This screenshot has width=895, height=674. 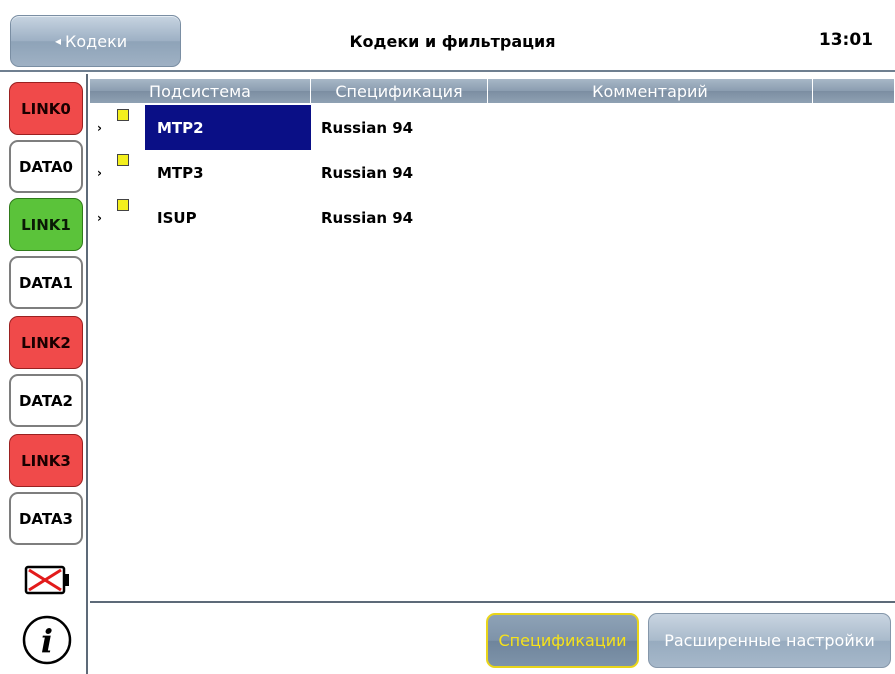 I want to click on column-header-comment: Комментарий, so click(x=650, y=91).